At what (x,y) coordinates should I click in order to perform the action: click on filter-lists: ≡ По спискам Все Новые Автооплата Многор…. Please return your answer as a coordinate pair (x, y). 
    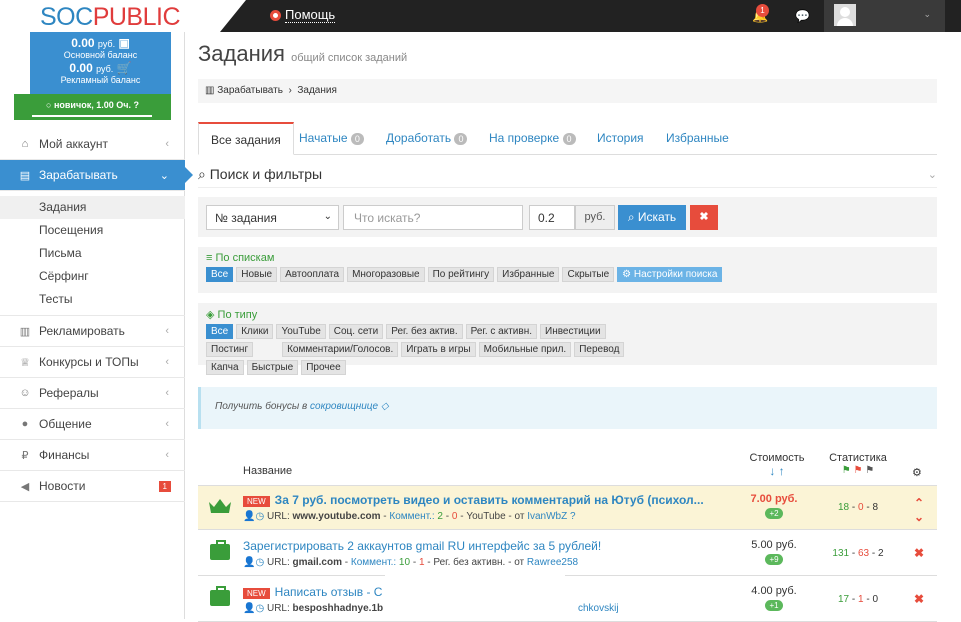
    Looking at the image, I should click on (567, 270).